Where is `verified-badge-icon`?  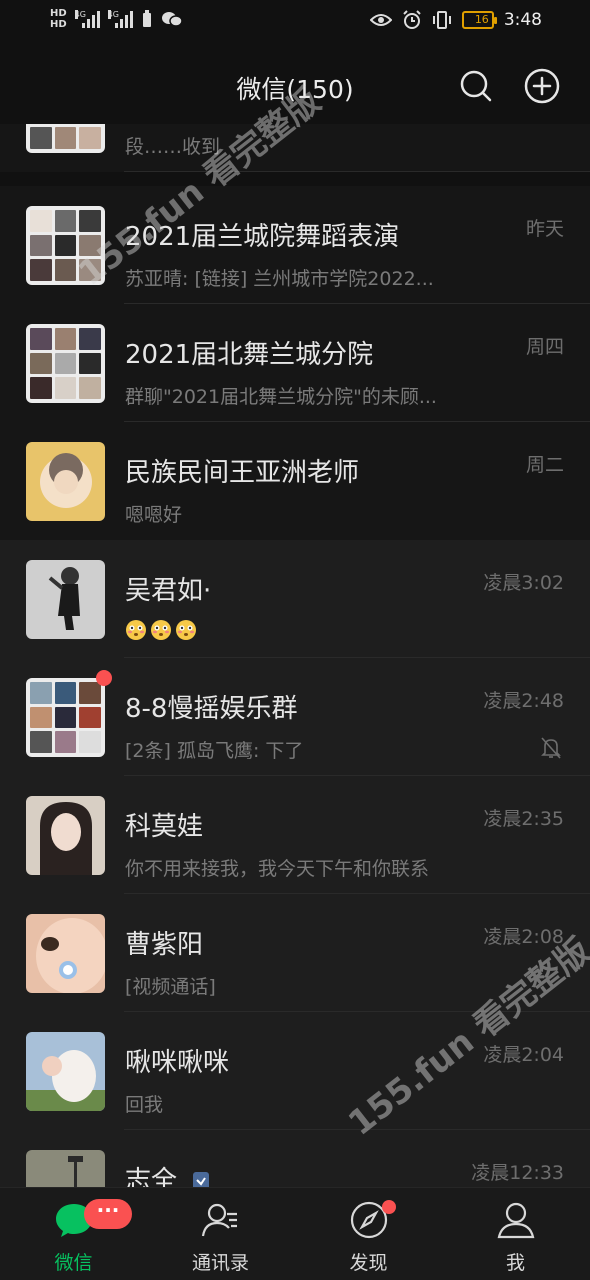 verified-badge-icon is located at coordinates (201, 1179).